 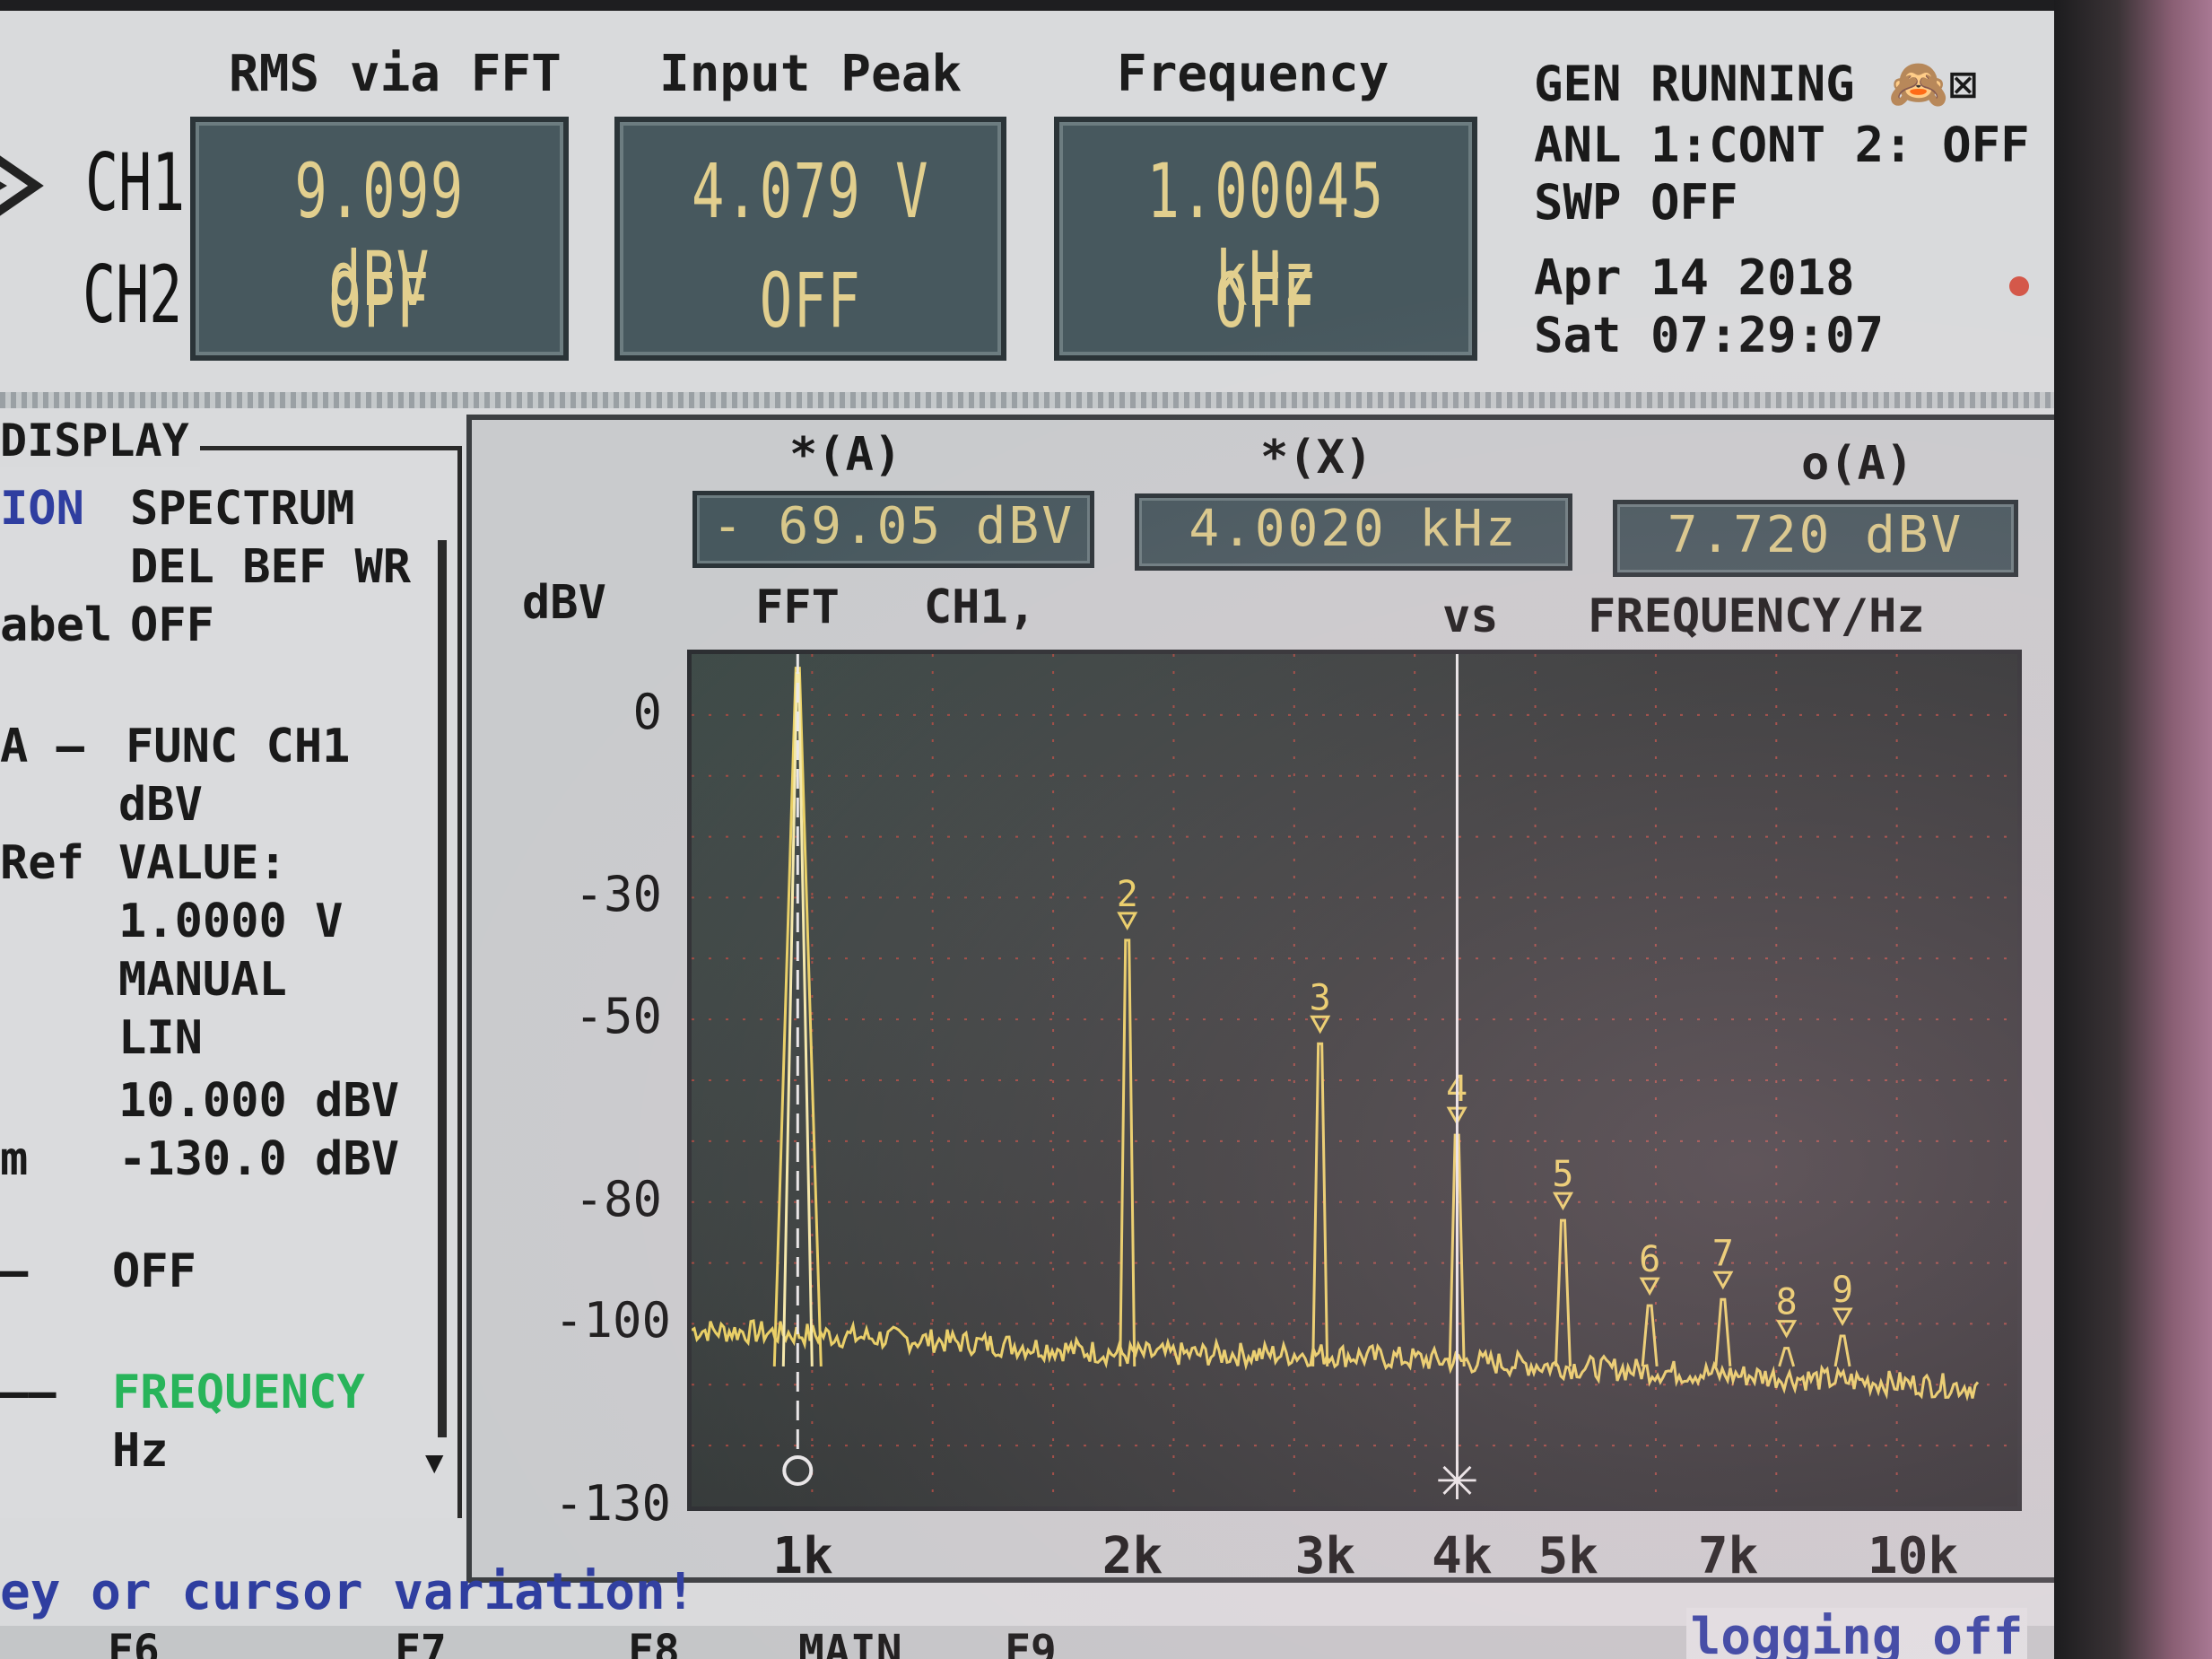 What do you see at coordinates (15, 1159) in the screenshot?
I see `panel-line-key: m` at bounding box center [15, 1159].